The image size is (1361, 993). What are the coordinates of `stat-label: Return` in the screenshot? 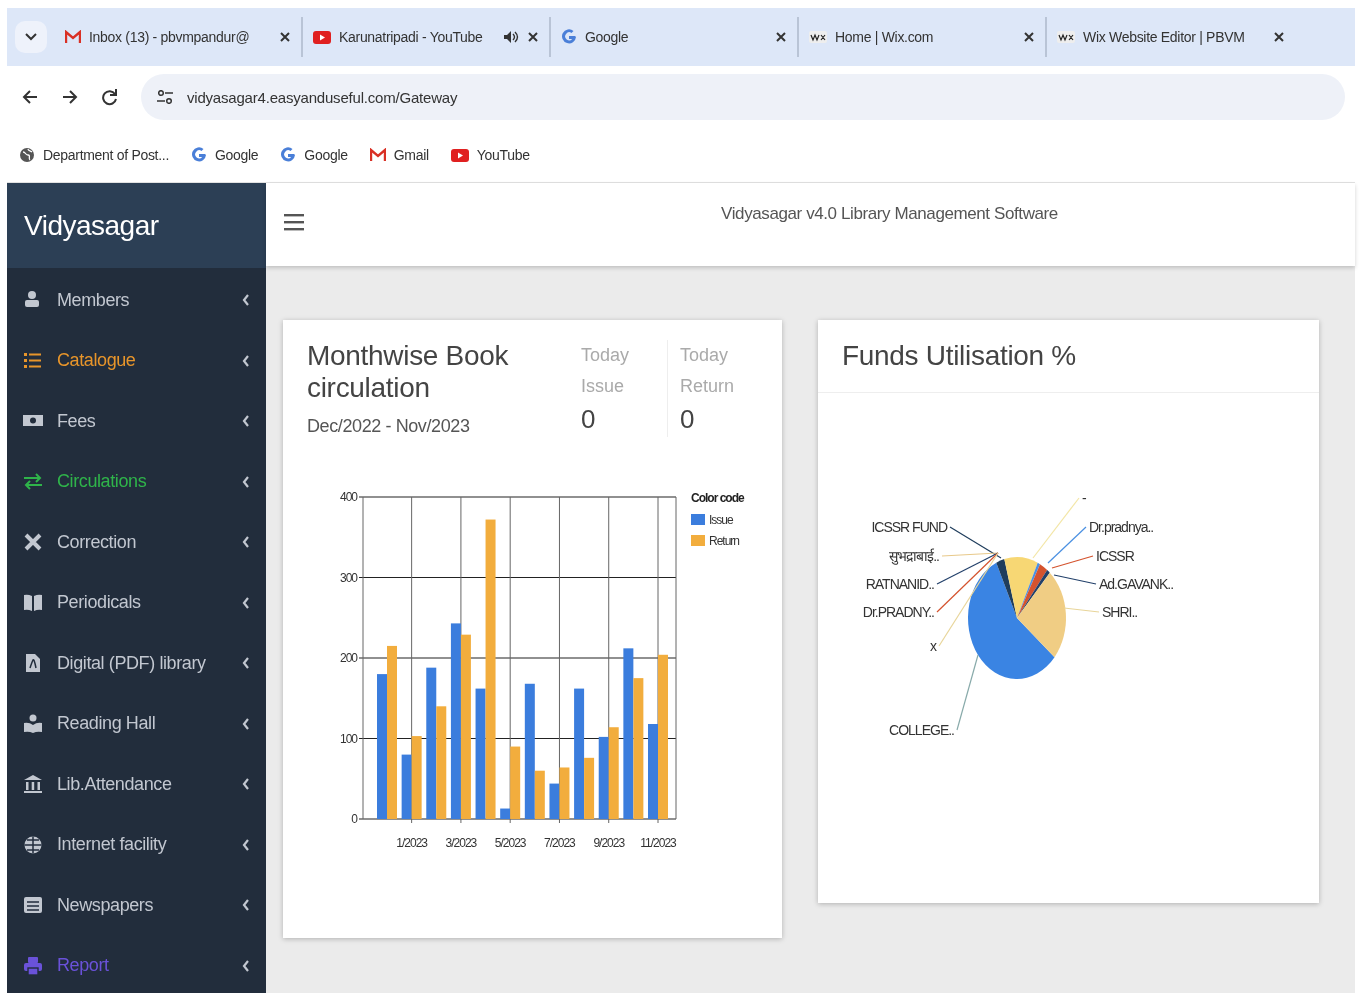 It's located at (708, 386).